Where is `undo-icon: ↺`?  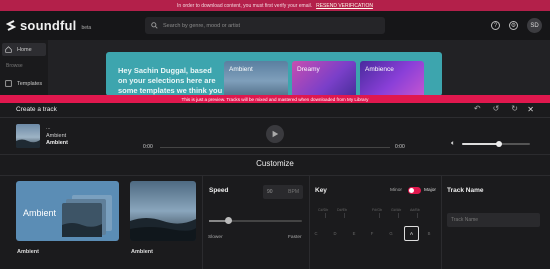
undo-icon: ↺ is located at coordinates (496, 108).